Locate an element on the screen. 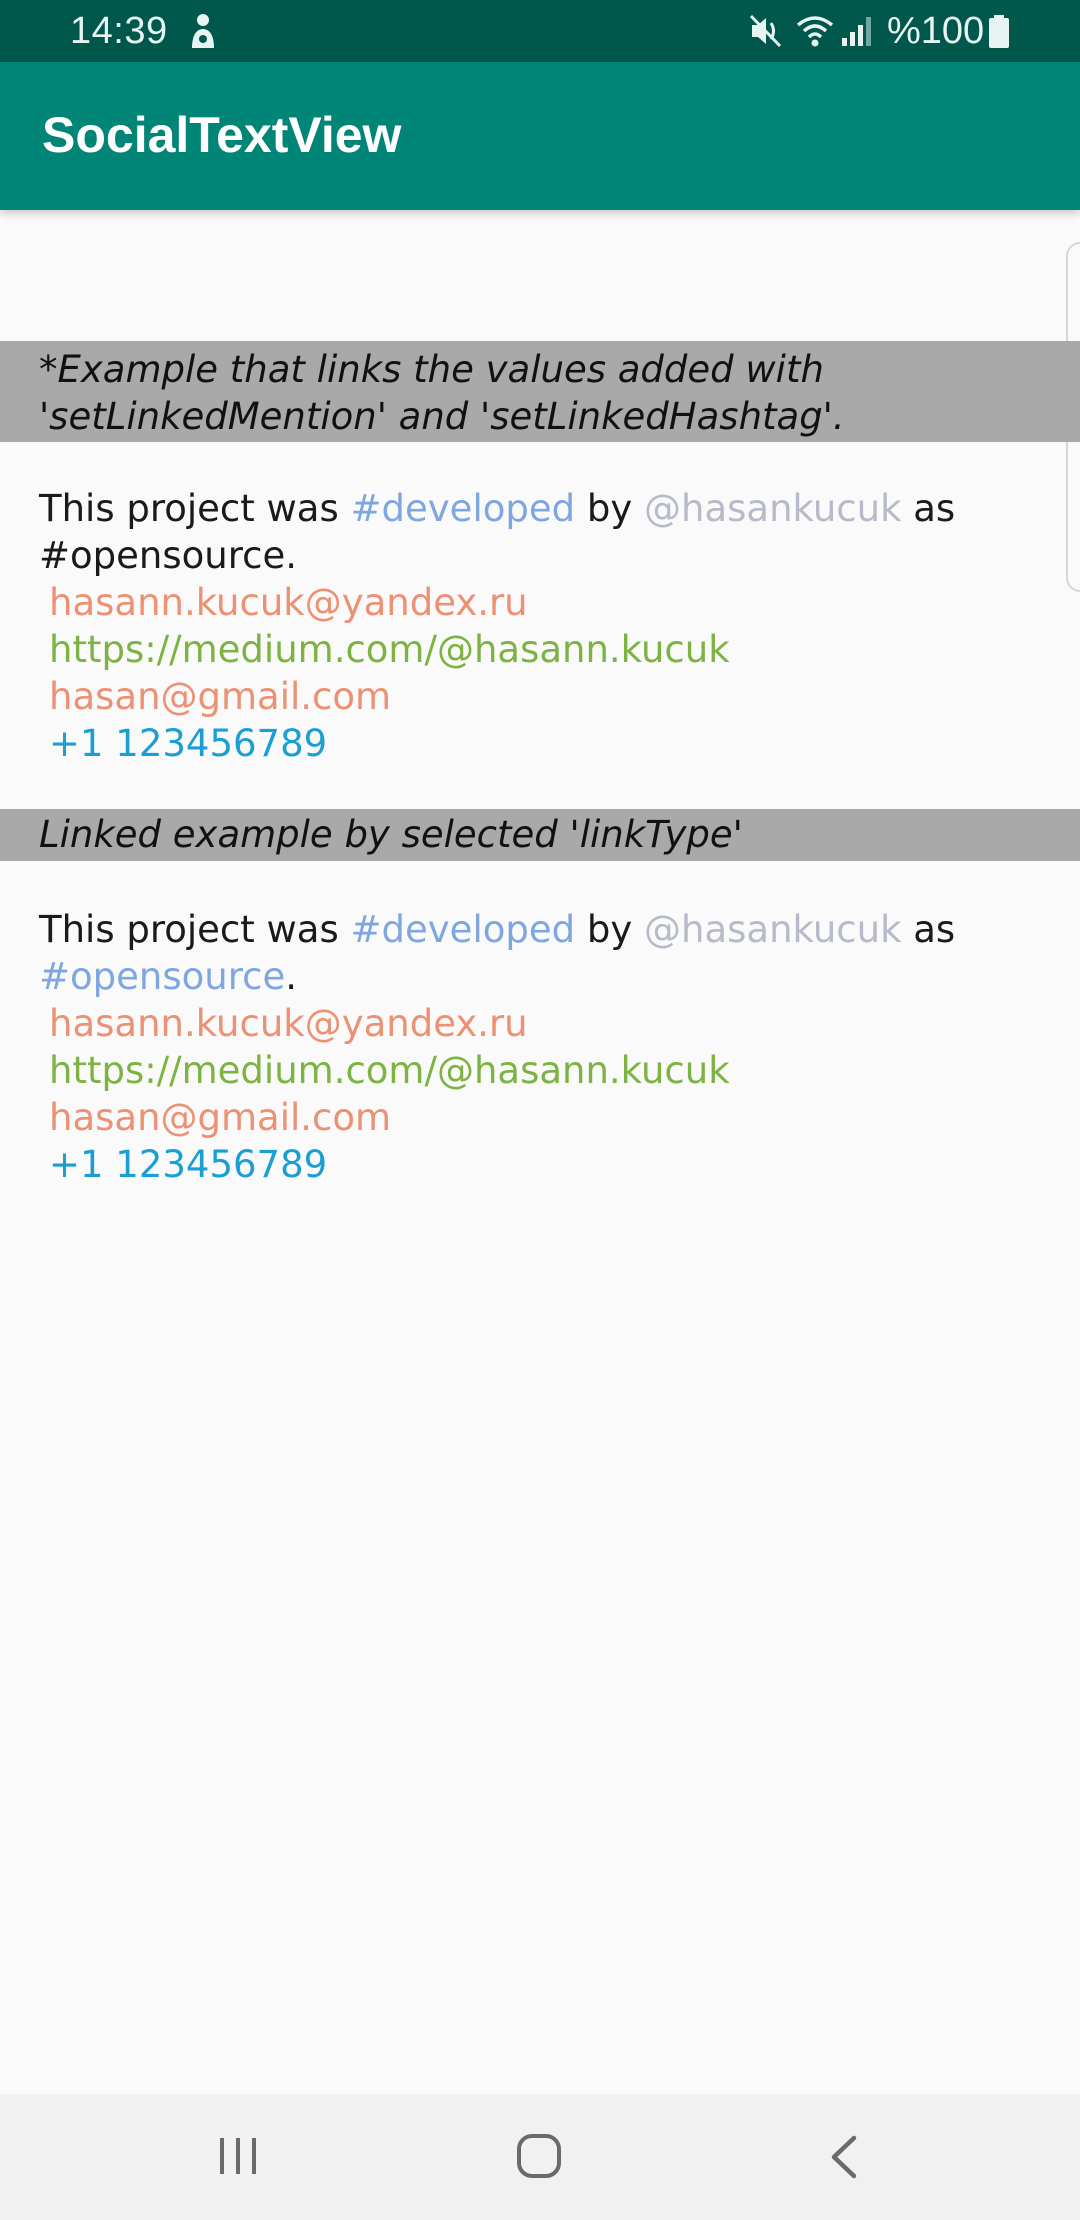 The height and width of the screenshot is (2220, 1080). home-icon is located at coordinates (539, 2156).